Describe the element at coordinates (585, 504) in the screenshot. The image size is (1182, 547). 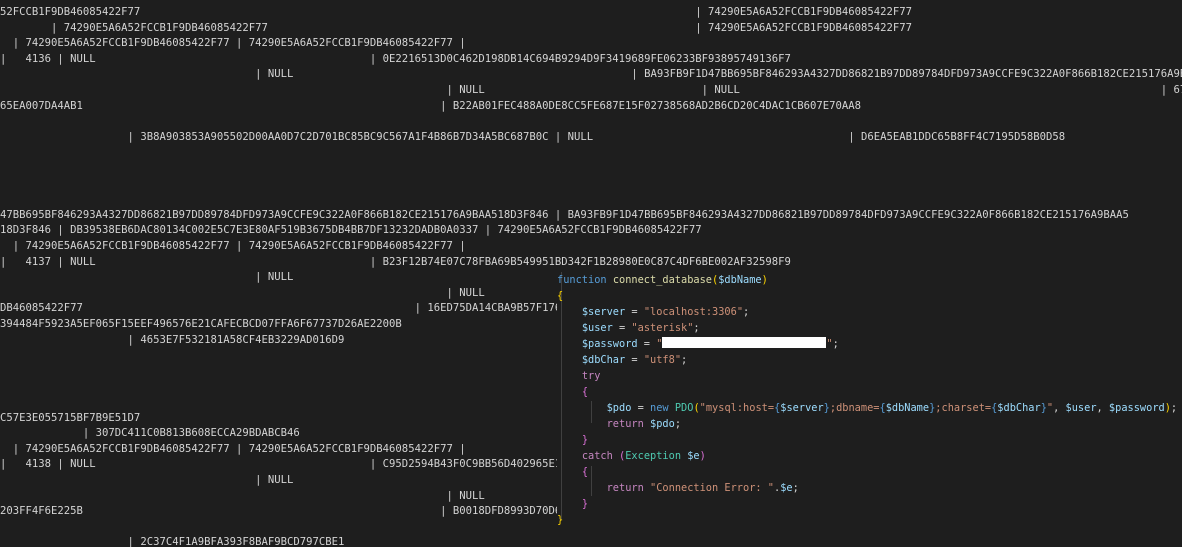
I see `code-line-catch-close: }` at that location.